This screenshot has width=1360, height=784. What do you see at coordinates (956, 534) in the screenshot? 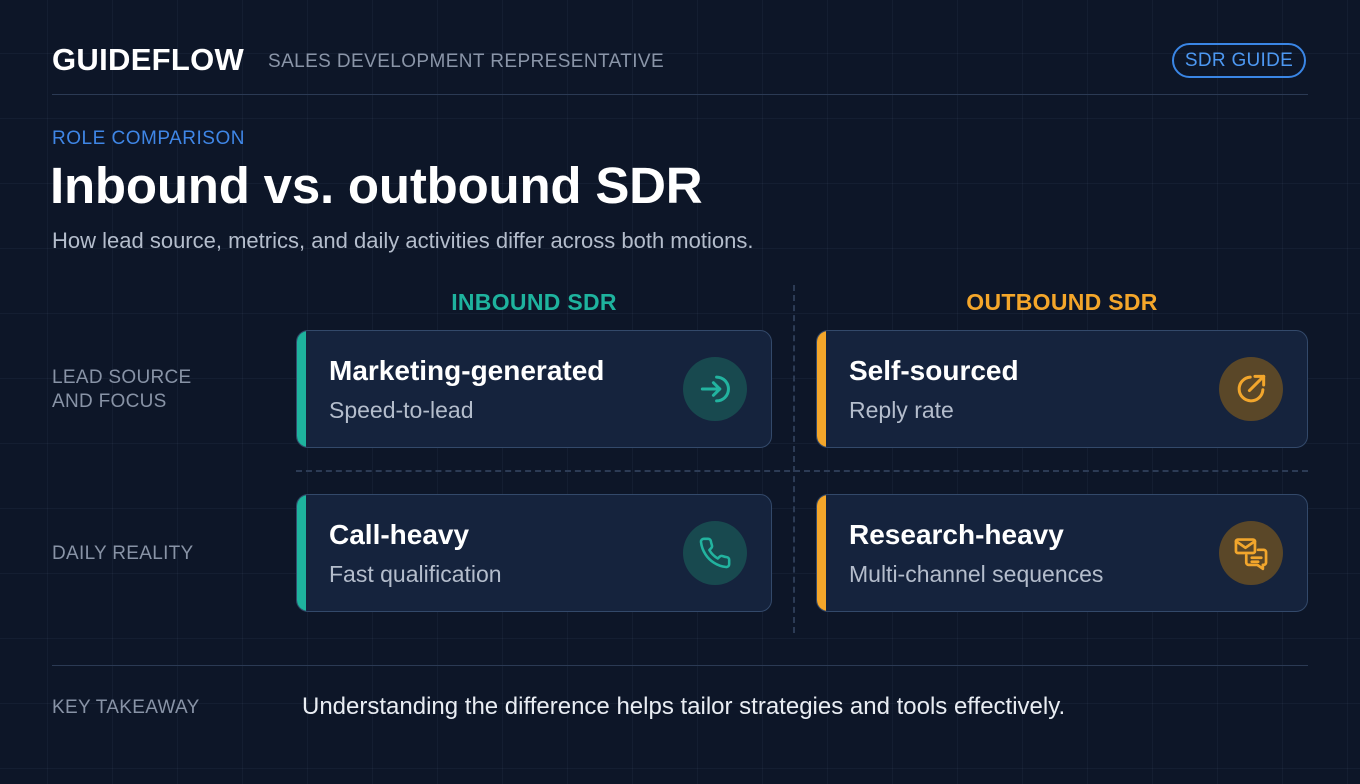
I see `card-title: Research-heavy` at bounding box center [956, 534].